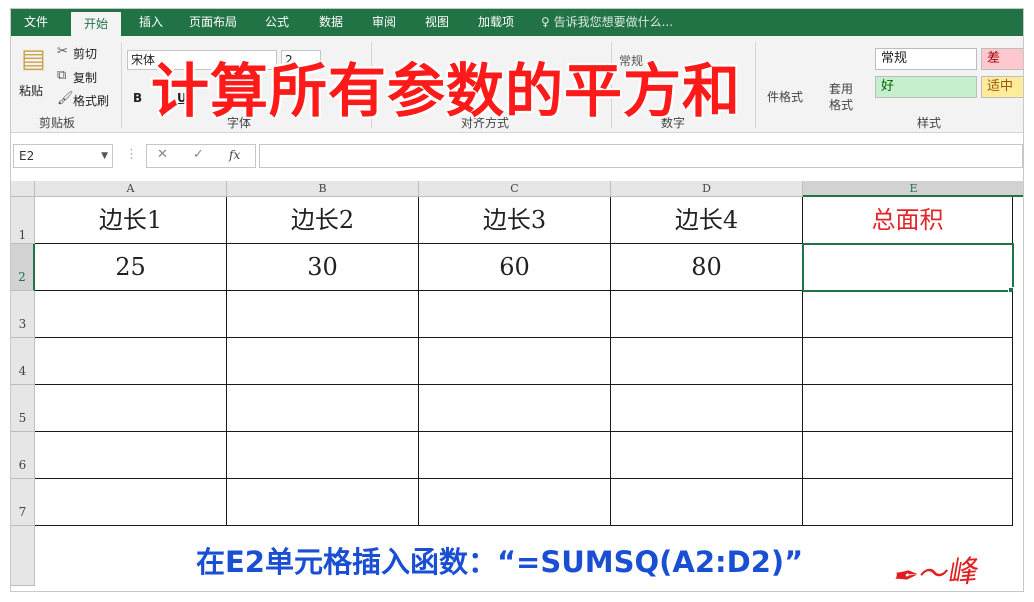 This screenshot has width=1034, height=602. Describe the element at coordinates (926, 87) in the screenshot. I see `style-good: 好` at that location.